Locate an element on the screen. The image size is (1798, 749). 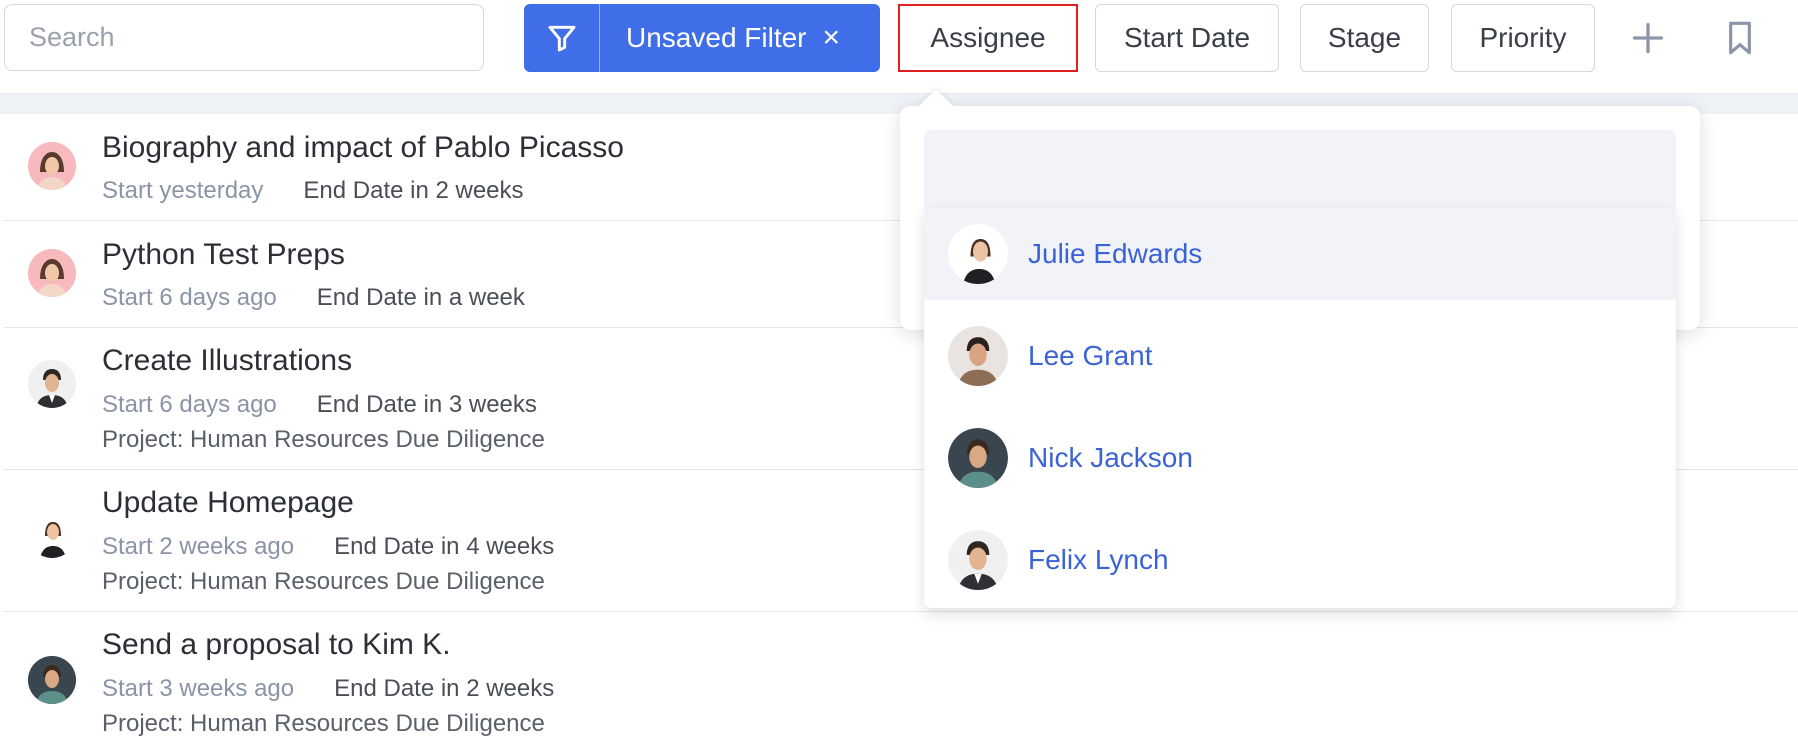
task-dates: Start 6 days ago End Date in a week is located at coordinates (313, 298).